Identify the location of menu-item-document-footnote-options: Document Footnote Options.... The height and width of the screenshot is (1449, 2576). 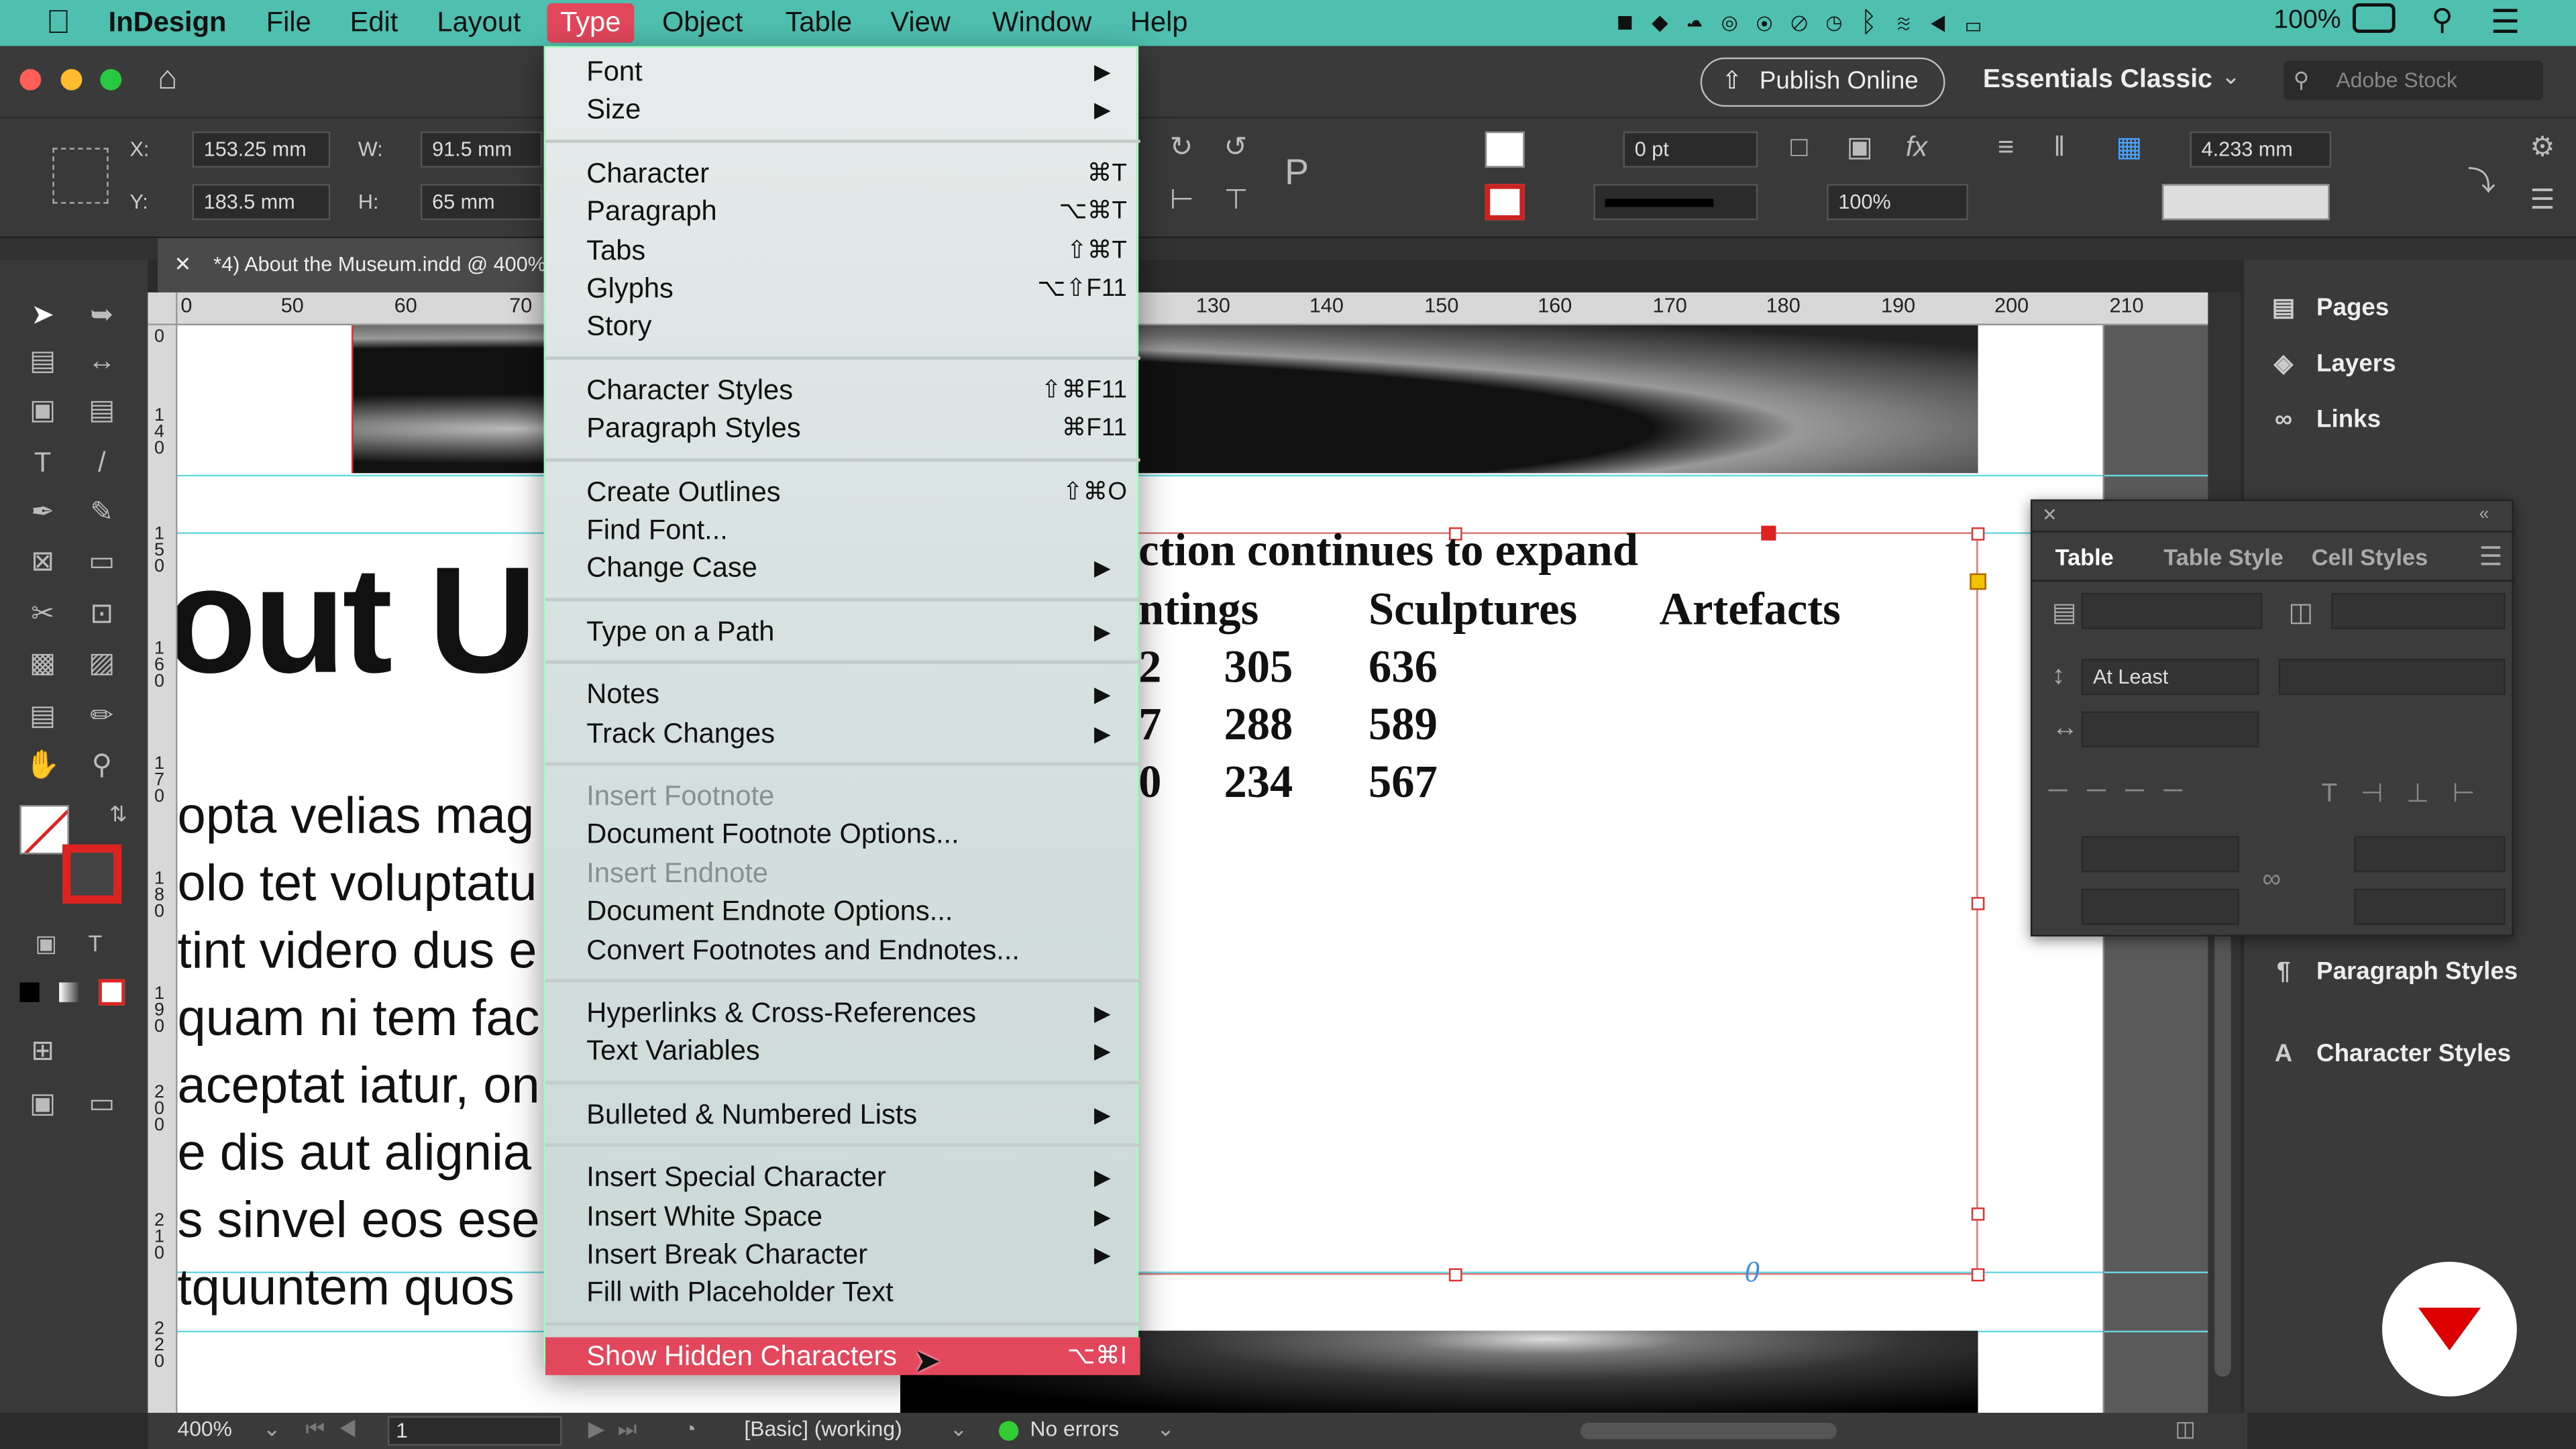
(842, 834).